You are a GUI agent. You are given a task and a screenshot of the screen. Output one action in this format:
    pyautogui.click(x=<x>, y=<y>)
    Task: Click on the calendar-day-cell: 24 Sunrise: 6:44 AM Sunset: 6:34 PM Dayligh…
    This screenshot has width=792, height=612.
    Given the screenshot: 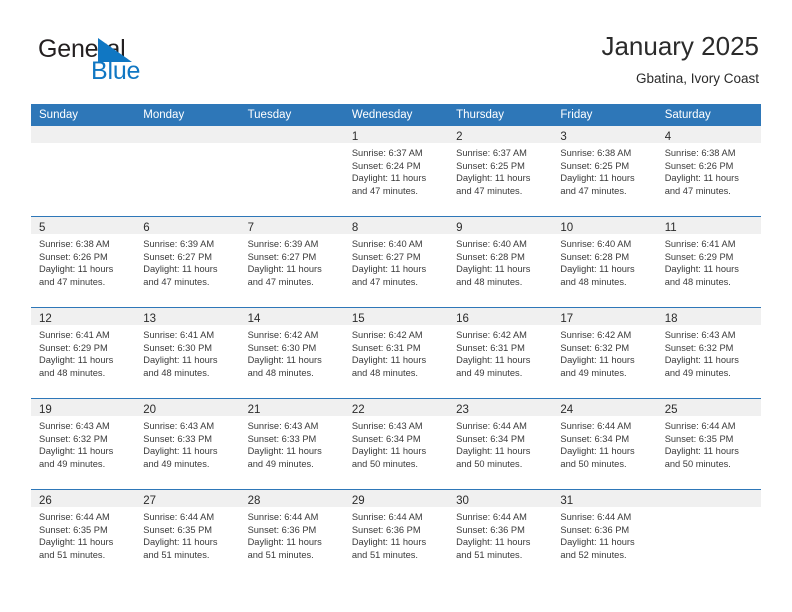 What is the action you would take?
    pyautogui.click(x=604, y=444)
    